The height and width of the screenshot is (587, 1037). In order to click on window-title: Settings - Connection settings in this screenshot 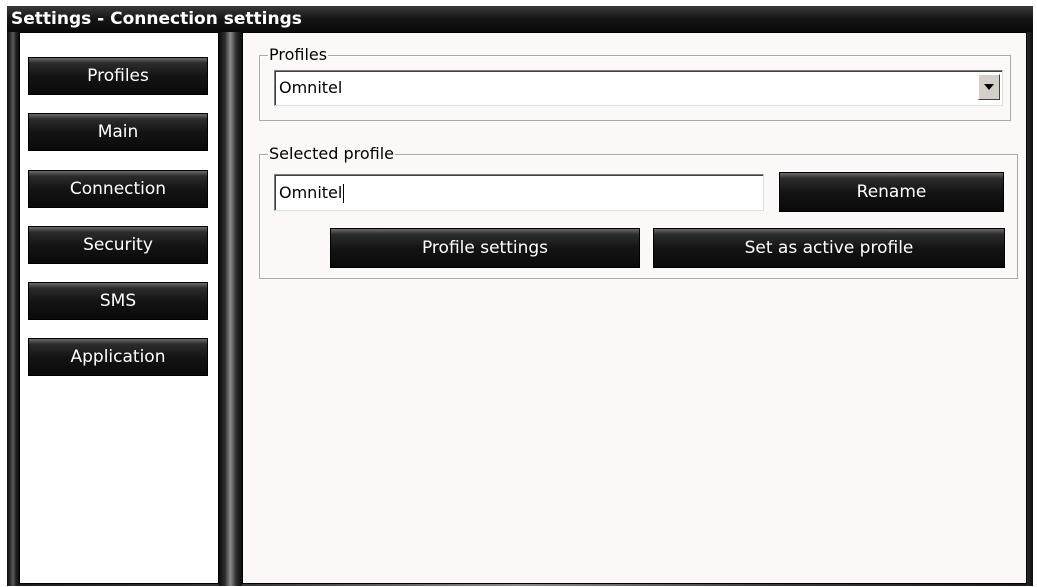, I will do `click(156, 19)`.